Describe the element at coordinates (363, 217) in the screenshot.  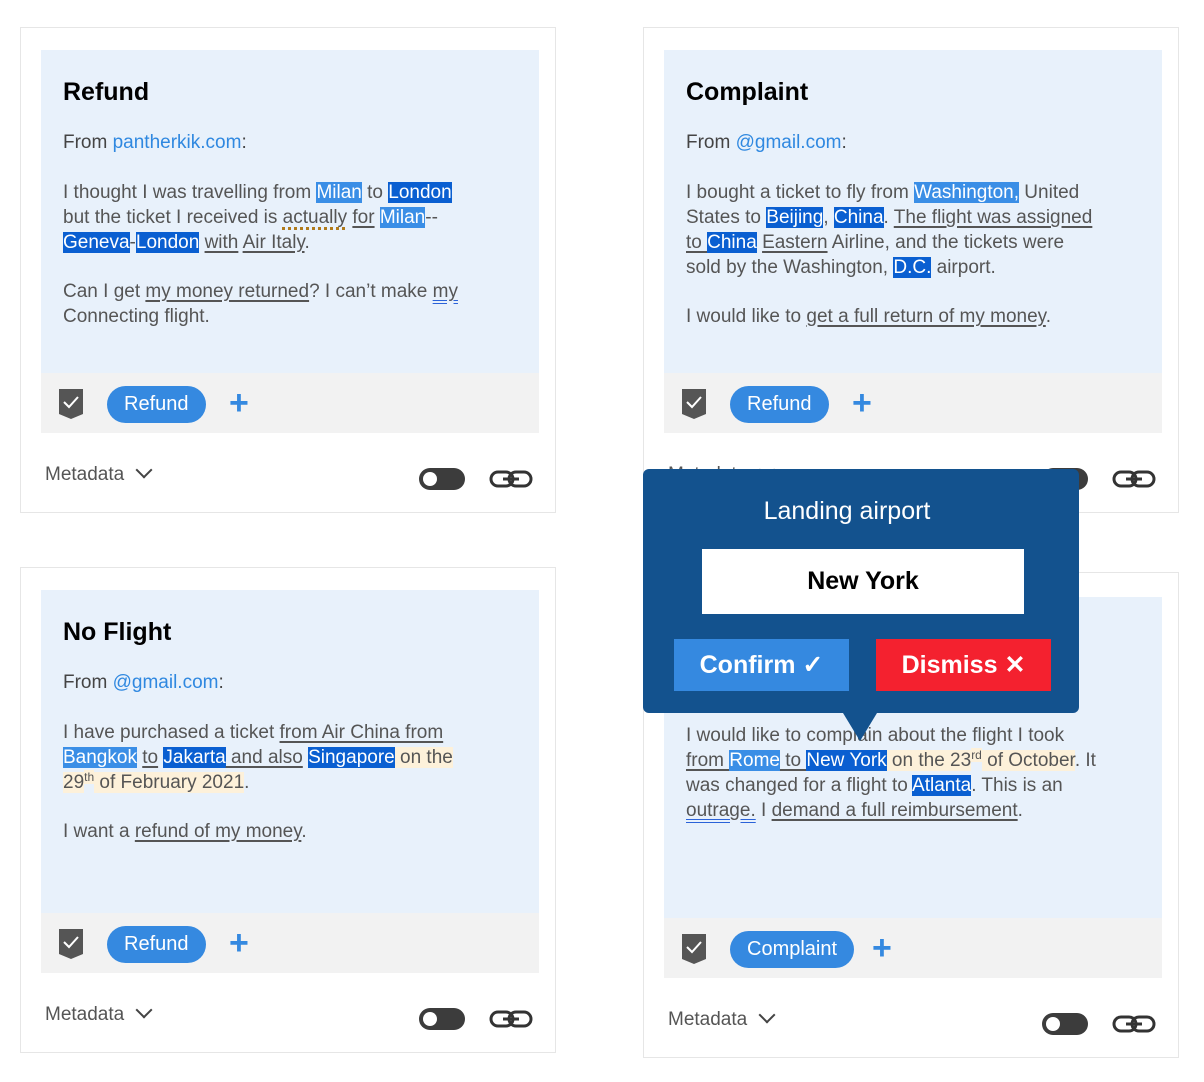
I see `annotated-span: for` at that location.